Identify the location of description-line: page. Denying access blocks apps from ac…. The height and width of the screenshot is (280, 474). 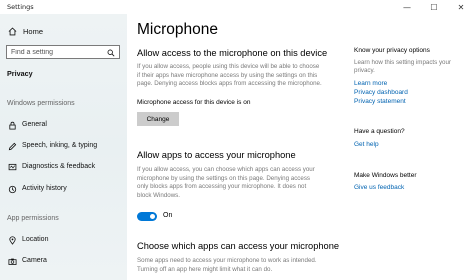
(229, 83).